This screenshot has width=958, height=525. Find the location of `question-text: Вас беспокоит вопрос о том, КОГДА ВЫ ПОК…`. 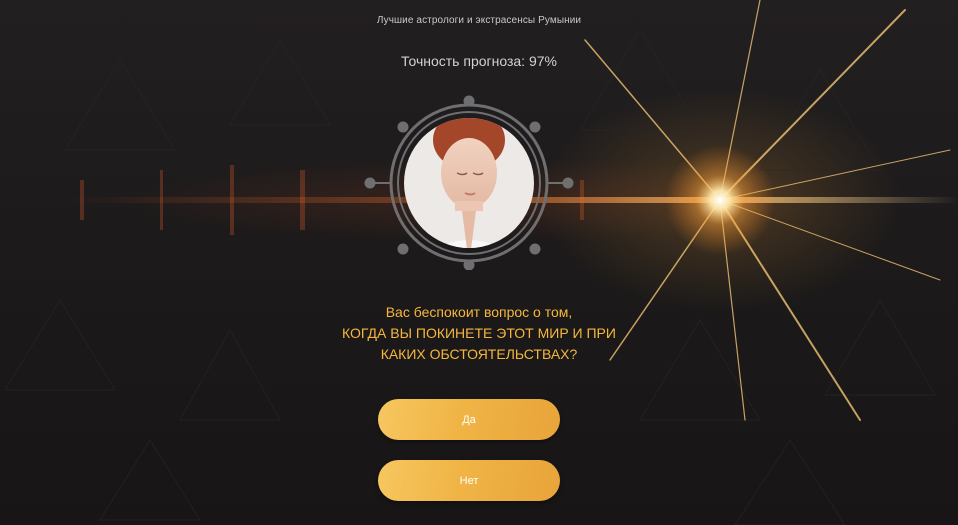

question-text: Вас беспокоит вопрос о том, КОГДА ВЫ ПОК… is located at coordinates (479, 333).